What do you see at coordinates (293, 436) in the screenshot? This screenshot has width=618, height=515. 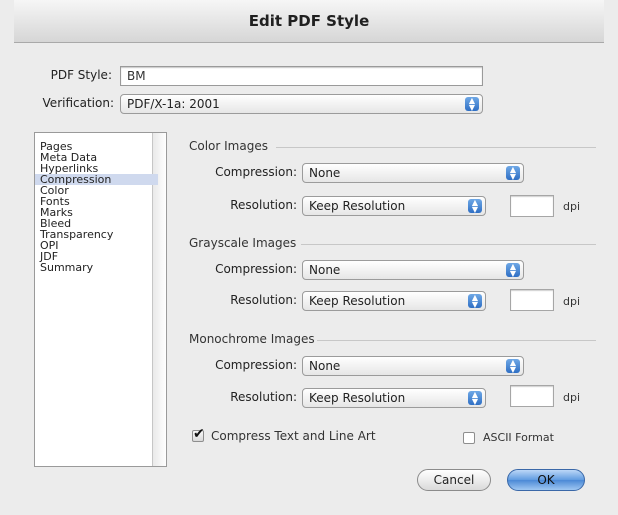 I see `compress-text-label: Compress Text and Line Art` at bounding box center [293, 436].